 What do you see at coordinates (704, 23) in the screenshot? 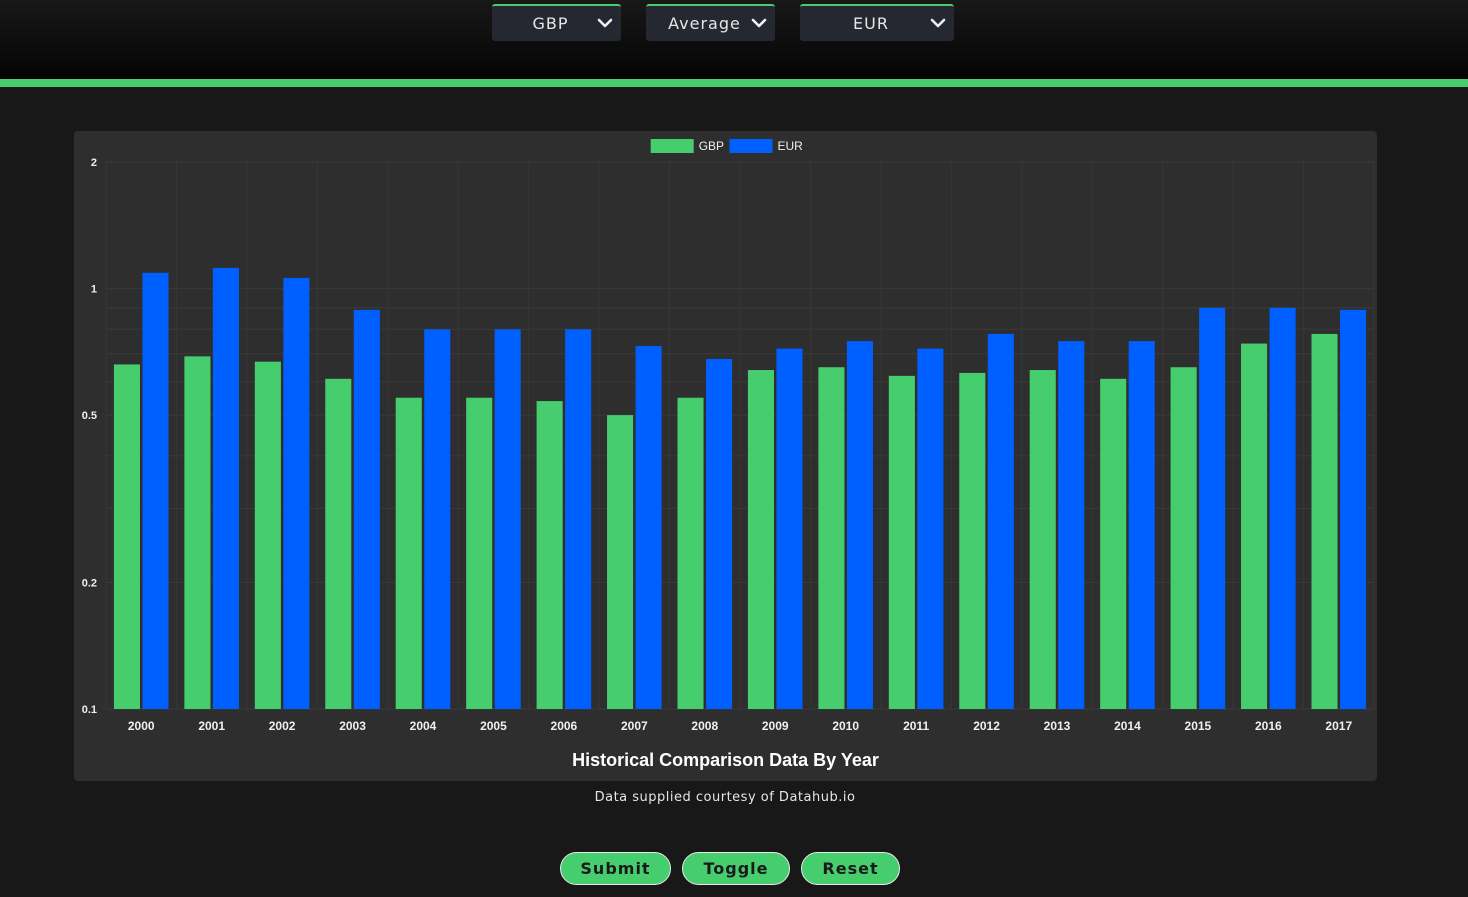
I see `statistic-value: Average` at bounding box center [704, 23].